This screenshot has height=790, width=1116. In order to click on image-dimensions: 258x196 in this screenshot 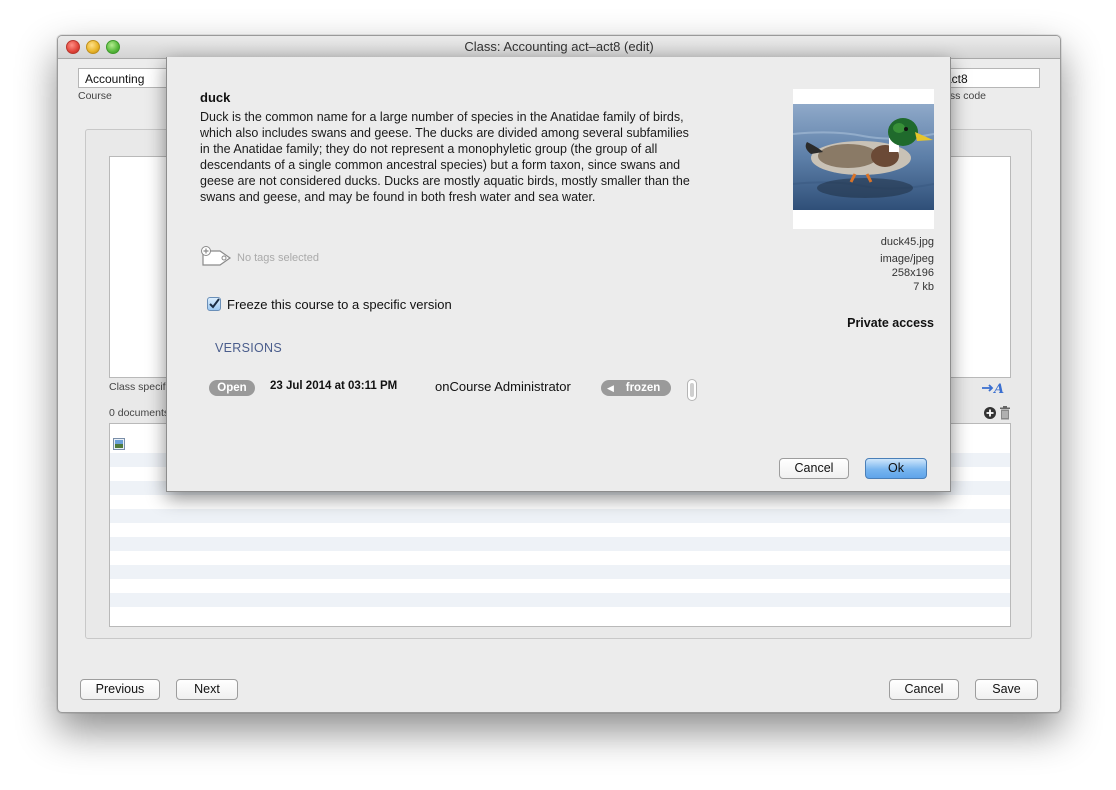, I will do `click(912, 273)`.